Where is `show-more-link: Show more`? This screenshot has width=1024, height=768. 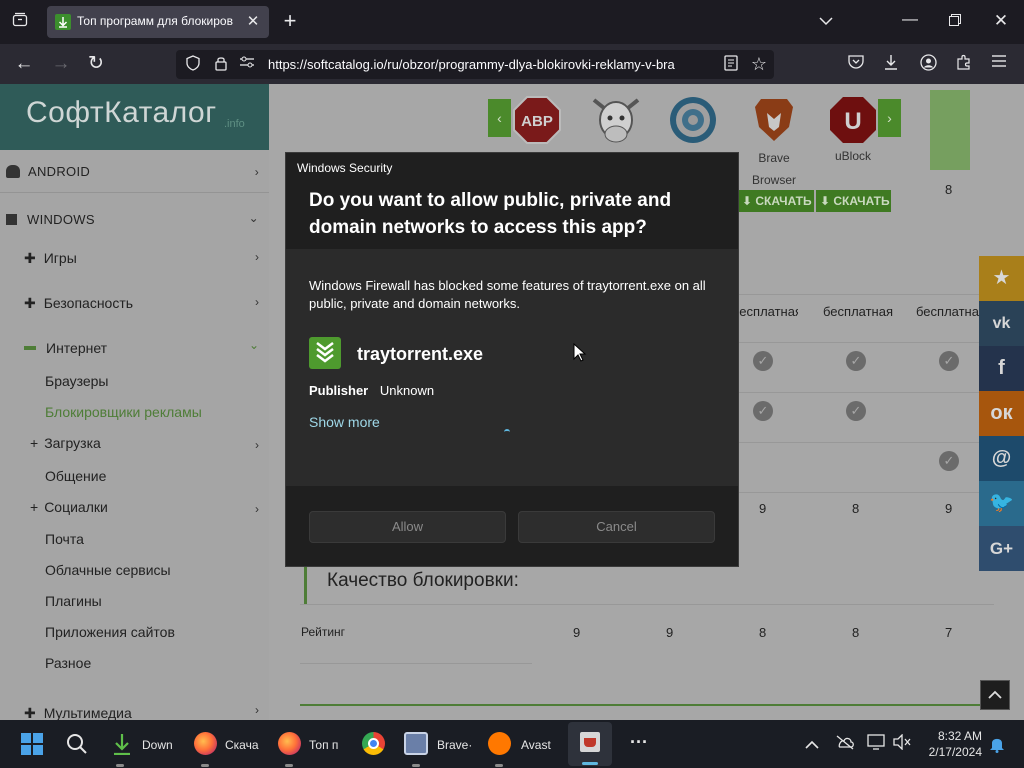 show-more-link: Show more is located at coordinates (344, 422).